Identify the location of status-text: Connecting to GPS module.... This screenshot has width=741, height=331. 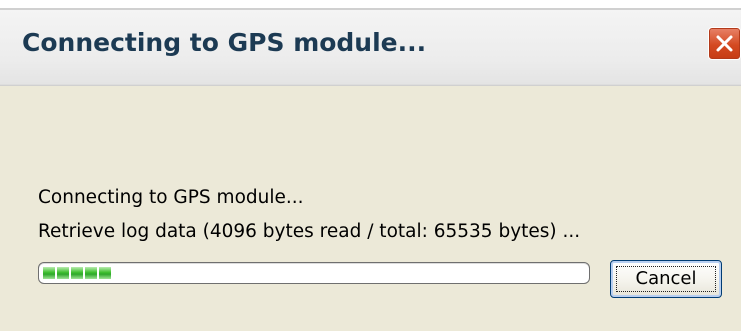
(171, 197).